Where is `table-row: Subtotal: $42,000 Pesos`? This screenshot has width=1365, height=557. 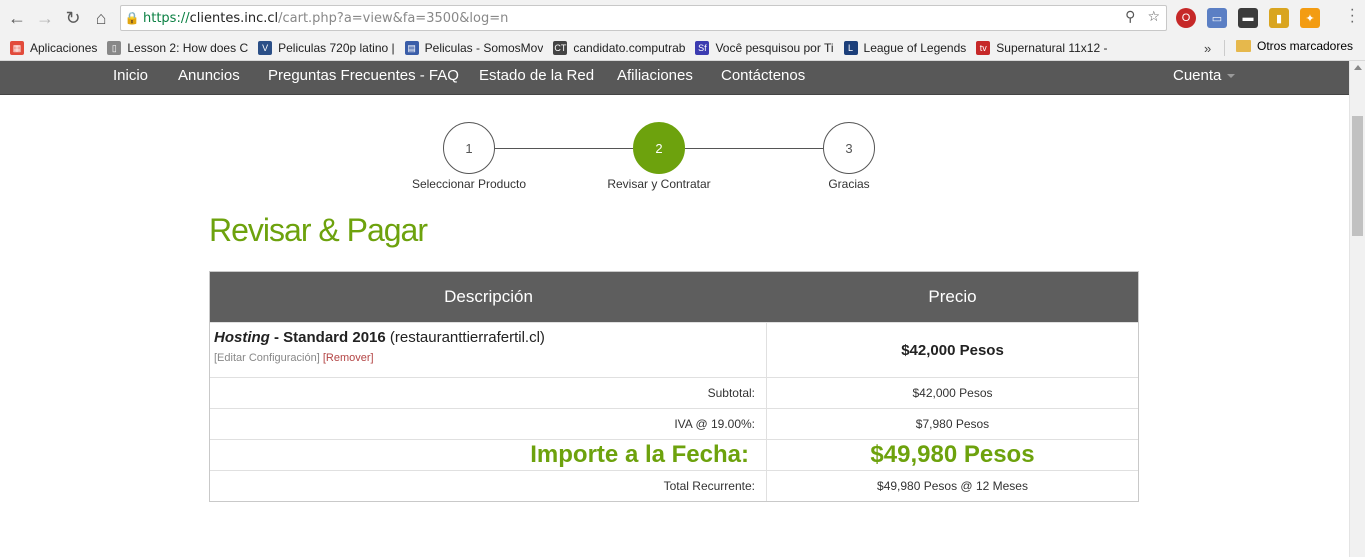
table-row: Subtotal: $42,000 Pesos is located at coordinates (674, 392).